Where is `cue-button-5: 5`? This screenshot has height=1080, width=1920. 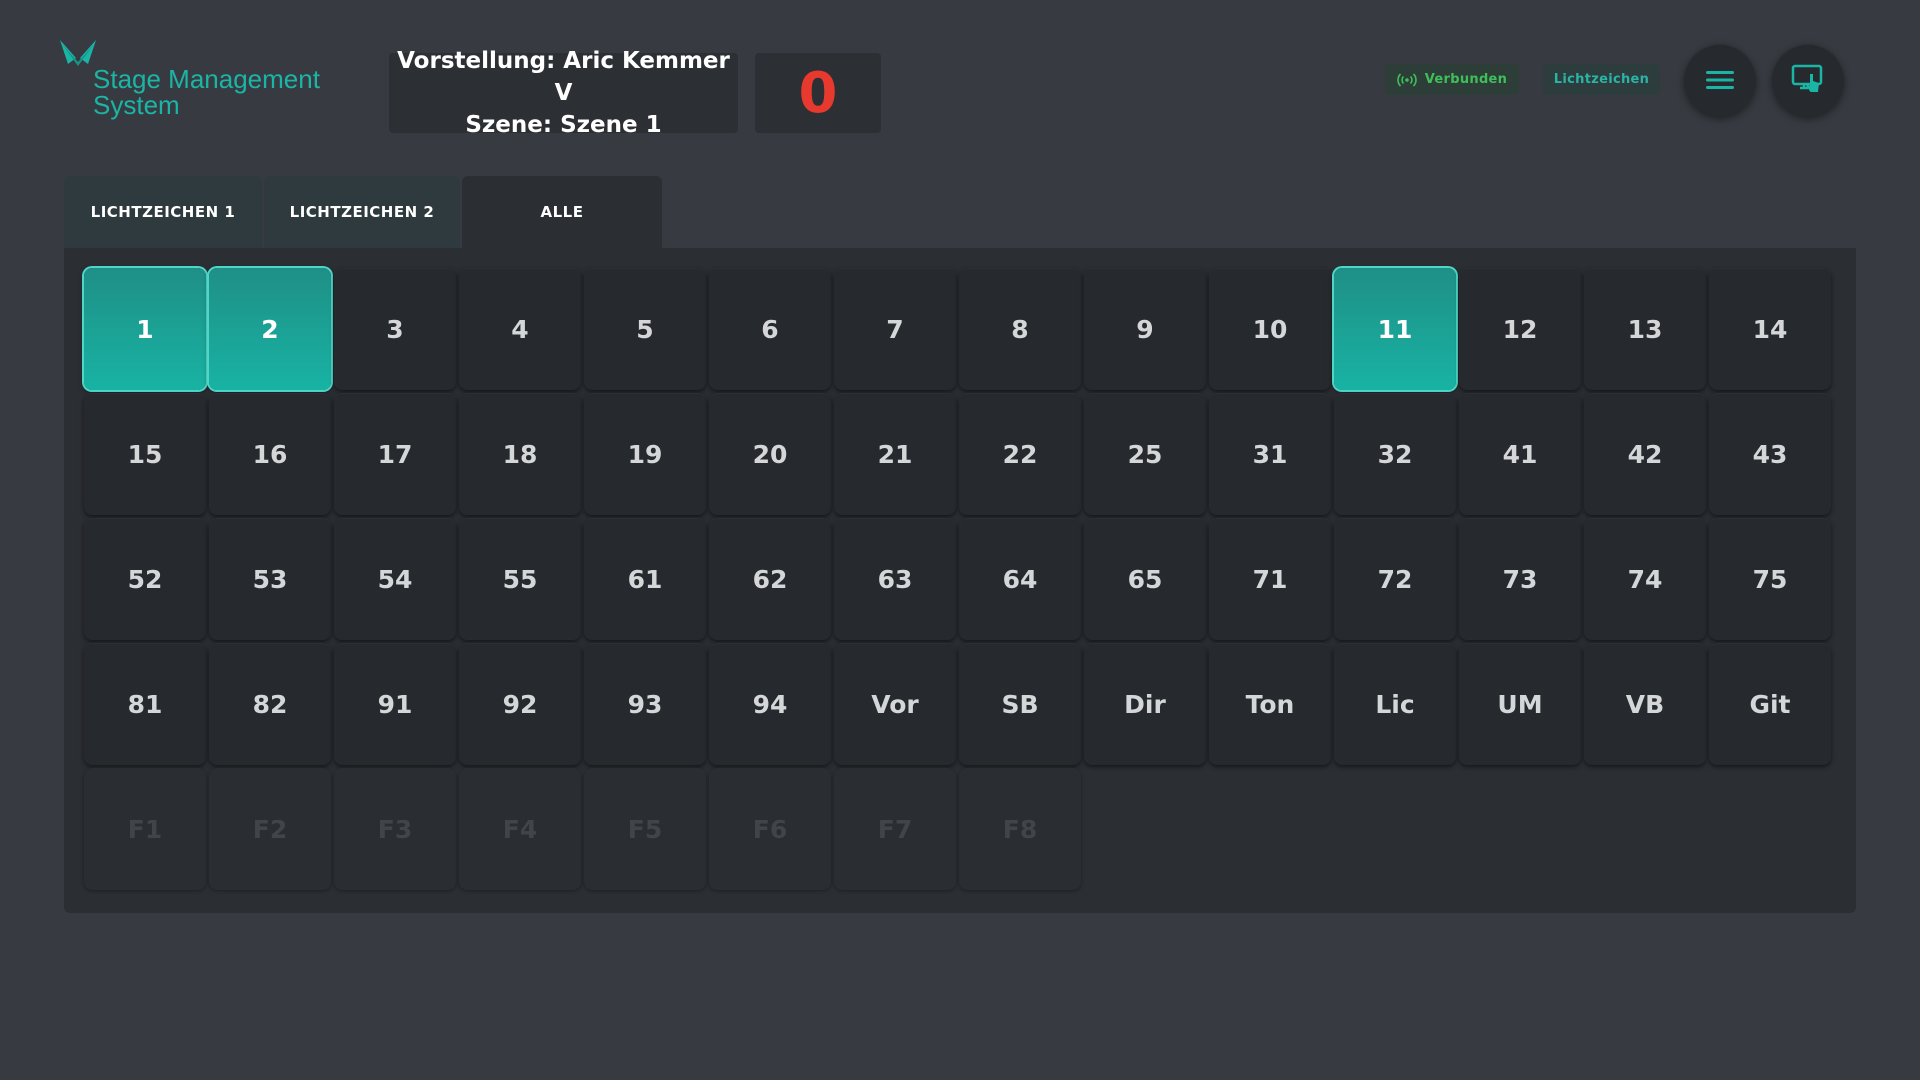 cue-button-5: 5 is located at coordinates (645, 329).